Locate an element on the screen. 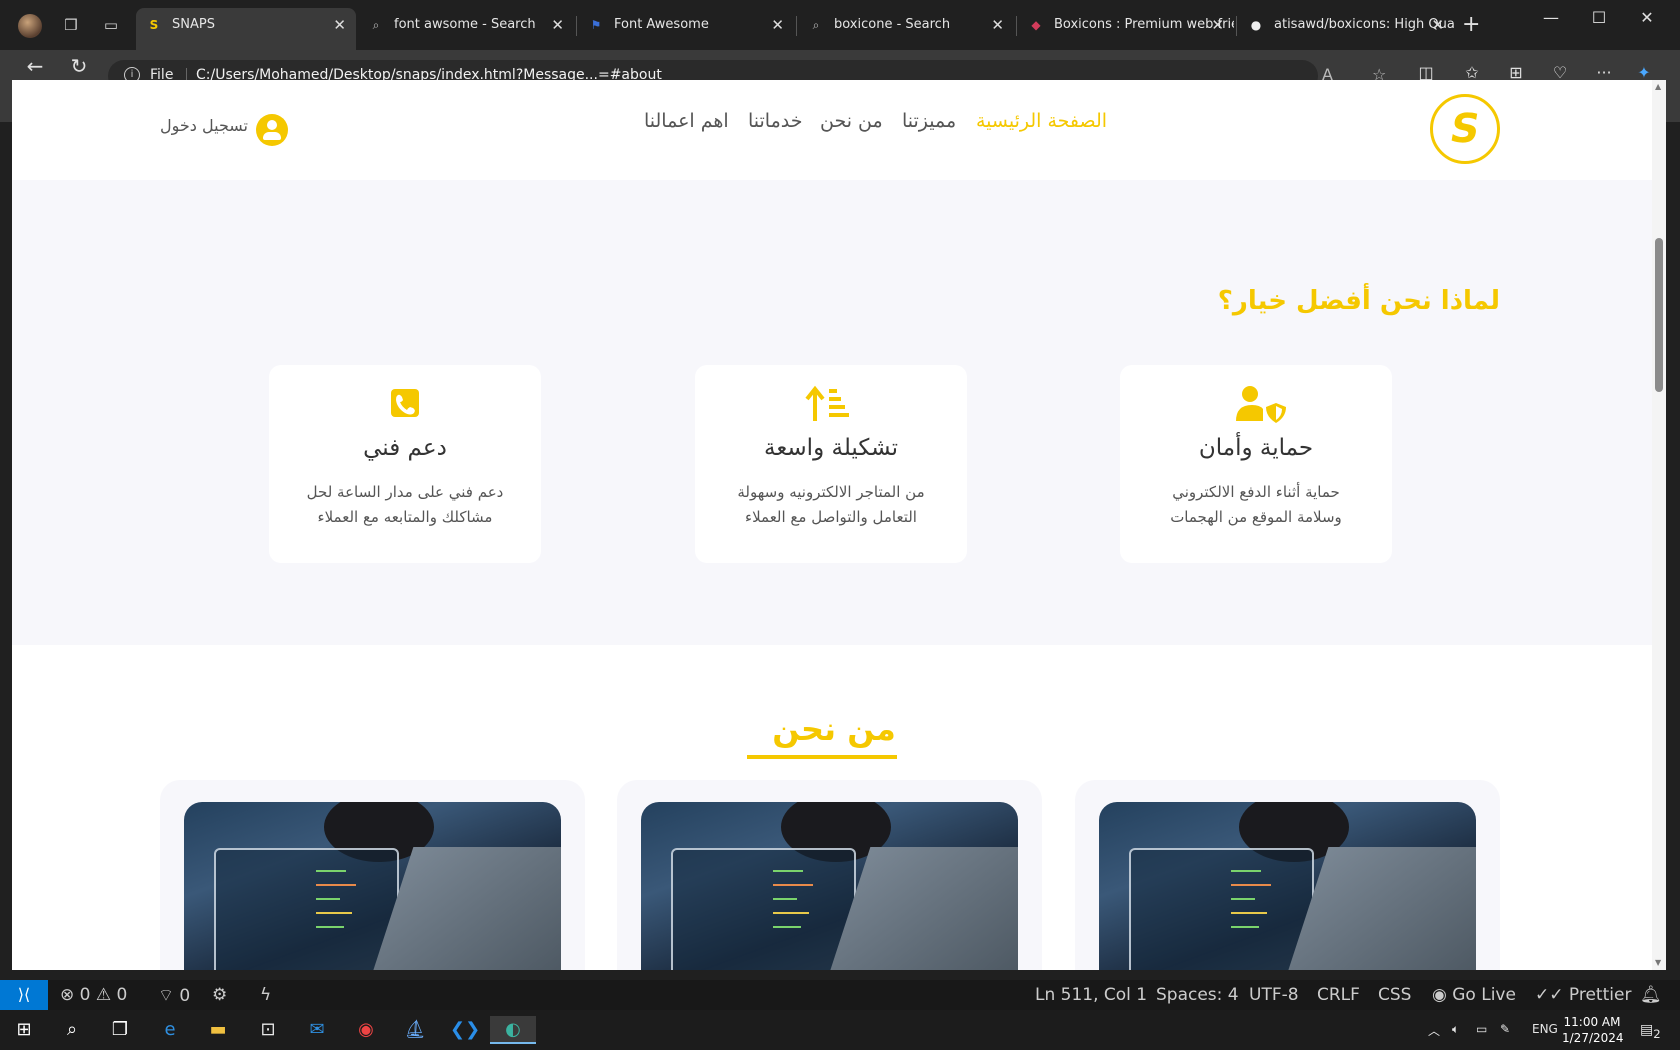 The height and width of the screenshot is (1050, 1680). volume-icon: 🔈︎ is located at coordinates (1455, 1029).